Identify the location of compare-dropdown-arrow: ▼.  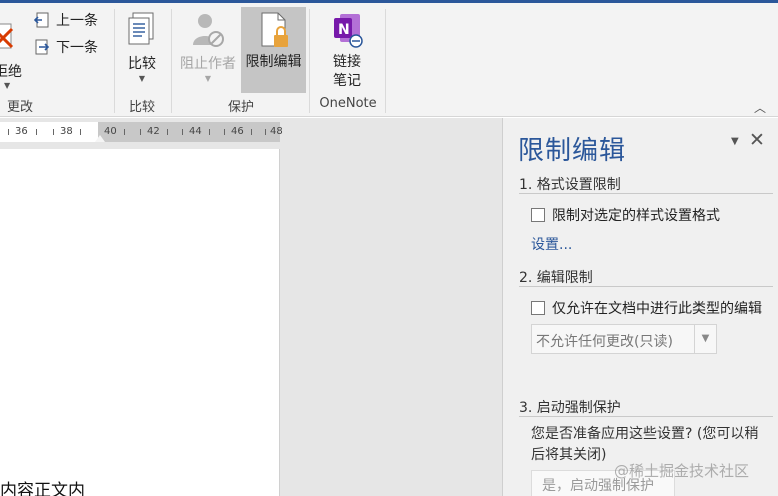
(142, 79).